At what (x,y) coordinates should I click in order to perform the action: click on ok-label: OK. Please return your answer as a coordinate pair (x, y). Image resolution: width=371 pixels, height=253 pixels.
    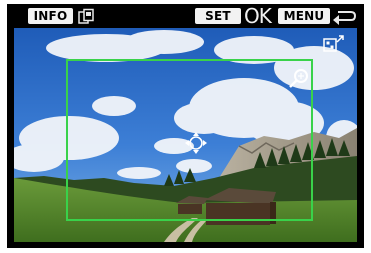
    Looking at the image, I should click on (258, 16).